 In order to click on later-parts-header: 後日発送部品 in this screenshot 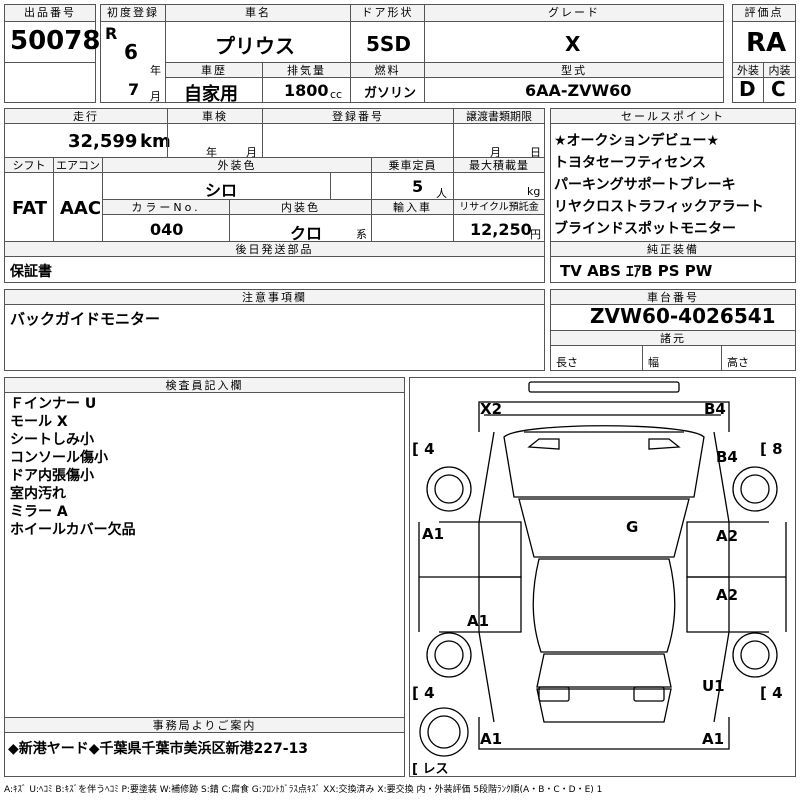, I will do `click(274, 249)`.